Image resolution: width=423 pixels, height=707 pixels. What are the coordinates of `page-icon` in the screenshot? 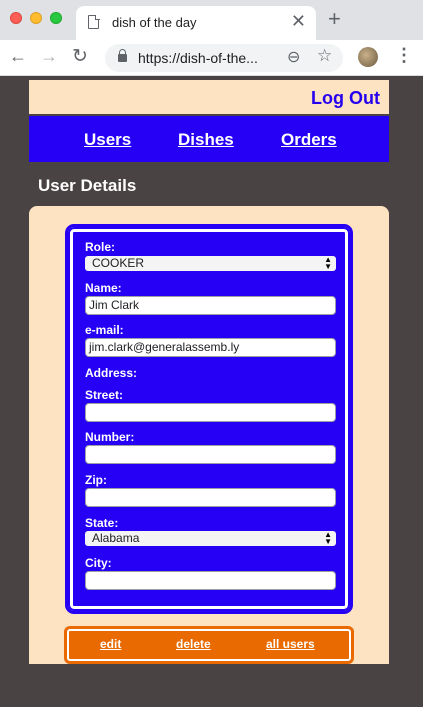 It's located at (94, 21).